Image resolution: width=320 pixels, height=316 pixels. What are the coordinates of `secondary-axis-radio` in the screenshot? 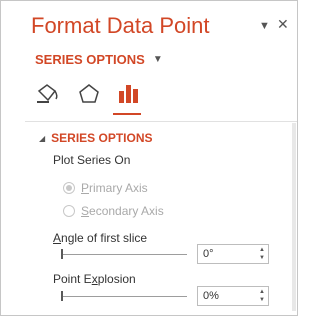 It's located at (69, 211).